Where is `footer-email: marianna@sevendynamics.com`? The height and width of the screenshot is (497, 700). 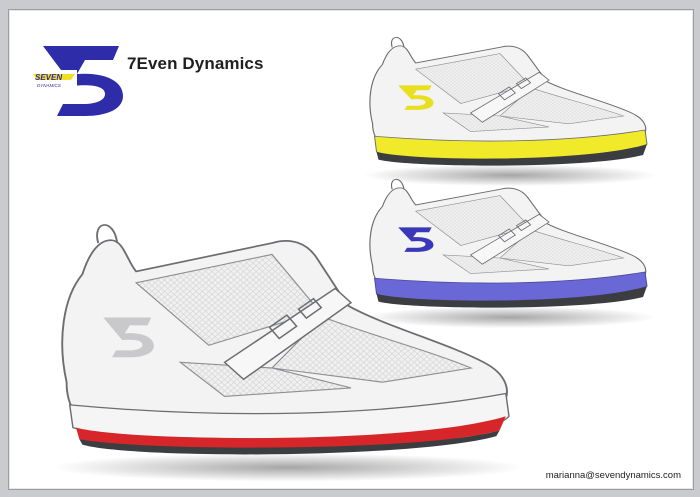 footer-email: marianna@sevendynamics.com is located at coordinates (613, 475).